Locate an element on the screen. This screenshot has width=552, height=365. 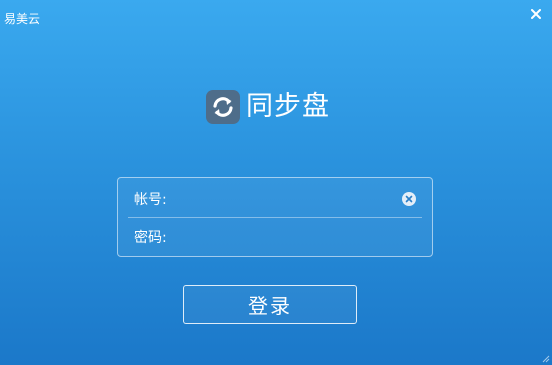
app-logo: 同步盘 is located at coordinates (268, 107).